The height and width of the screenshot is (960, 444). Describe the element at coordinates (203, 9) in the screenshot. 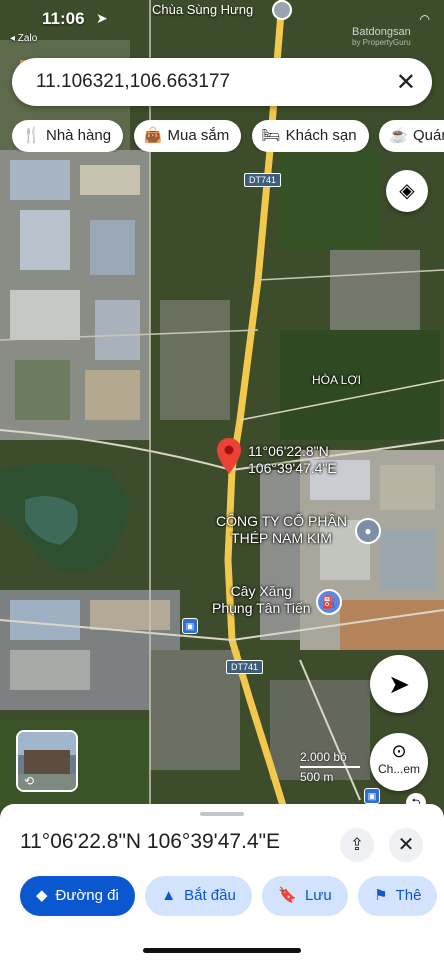

I see `map-label-pagoda: Chùa Sùng Hưng` at that location.